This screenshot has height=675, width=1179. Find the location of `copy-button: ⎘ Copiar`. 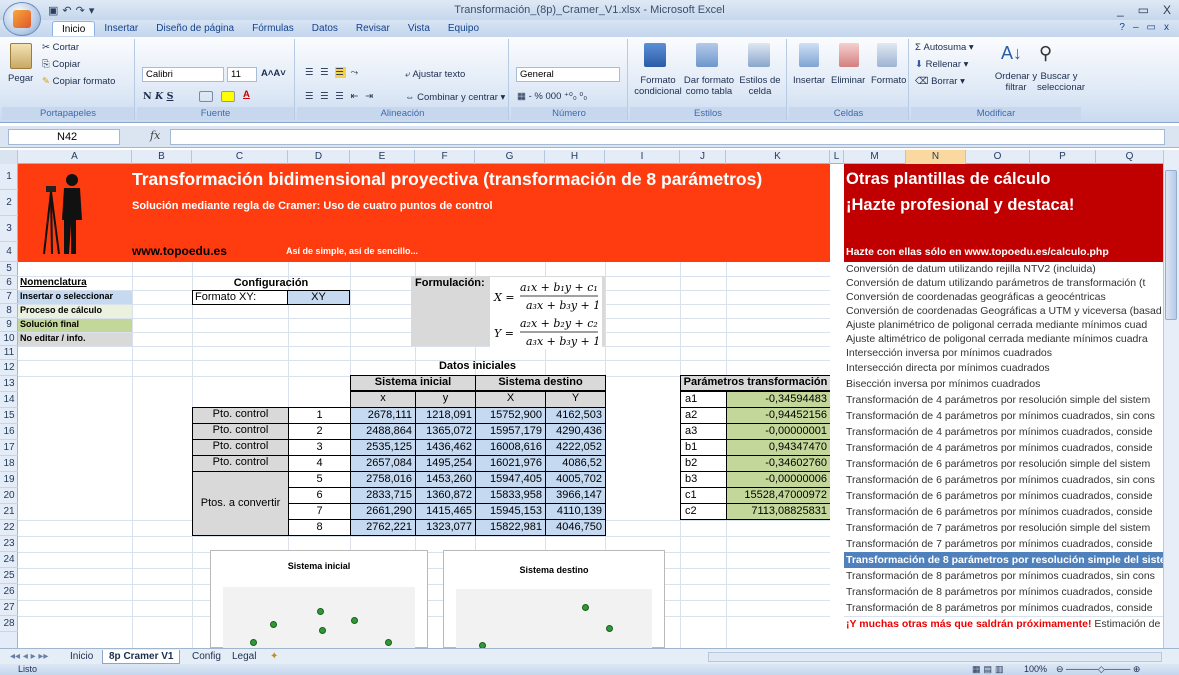

copy-button: ⎘ Copiar is located at coordinates (61, 64).